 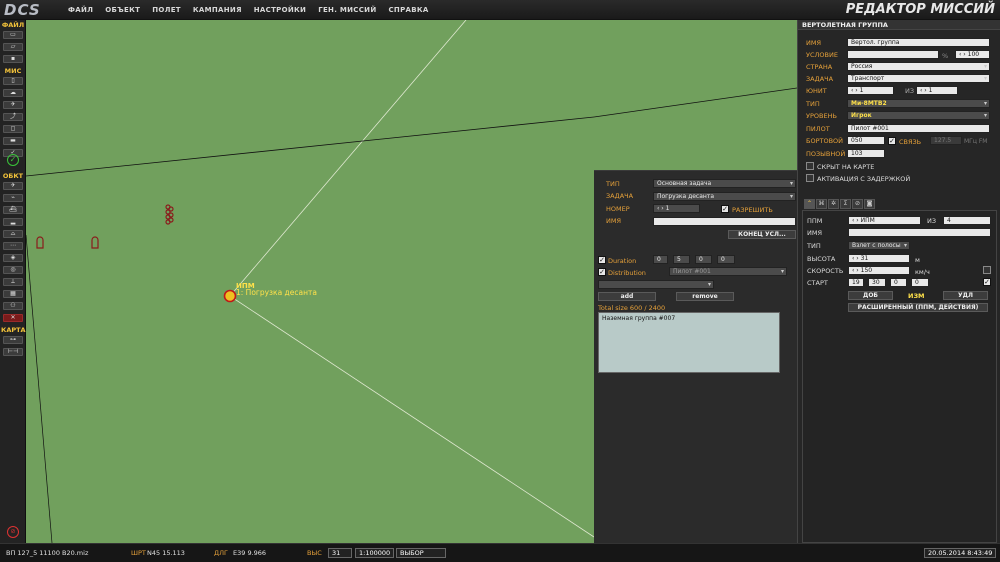 What do you see at coordinates (920, 282) in the screenshot?
I see `start-second: 0` at bounding box center [920, 282].